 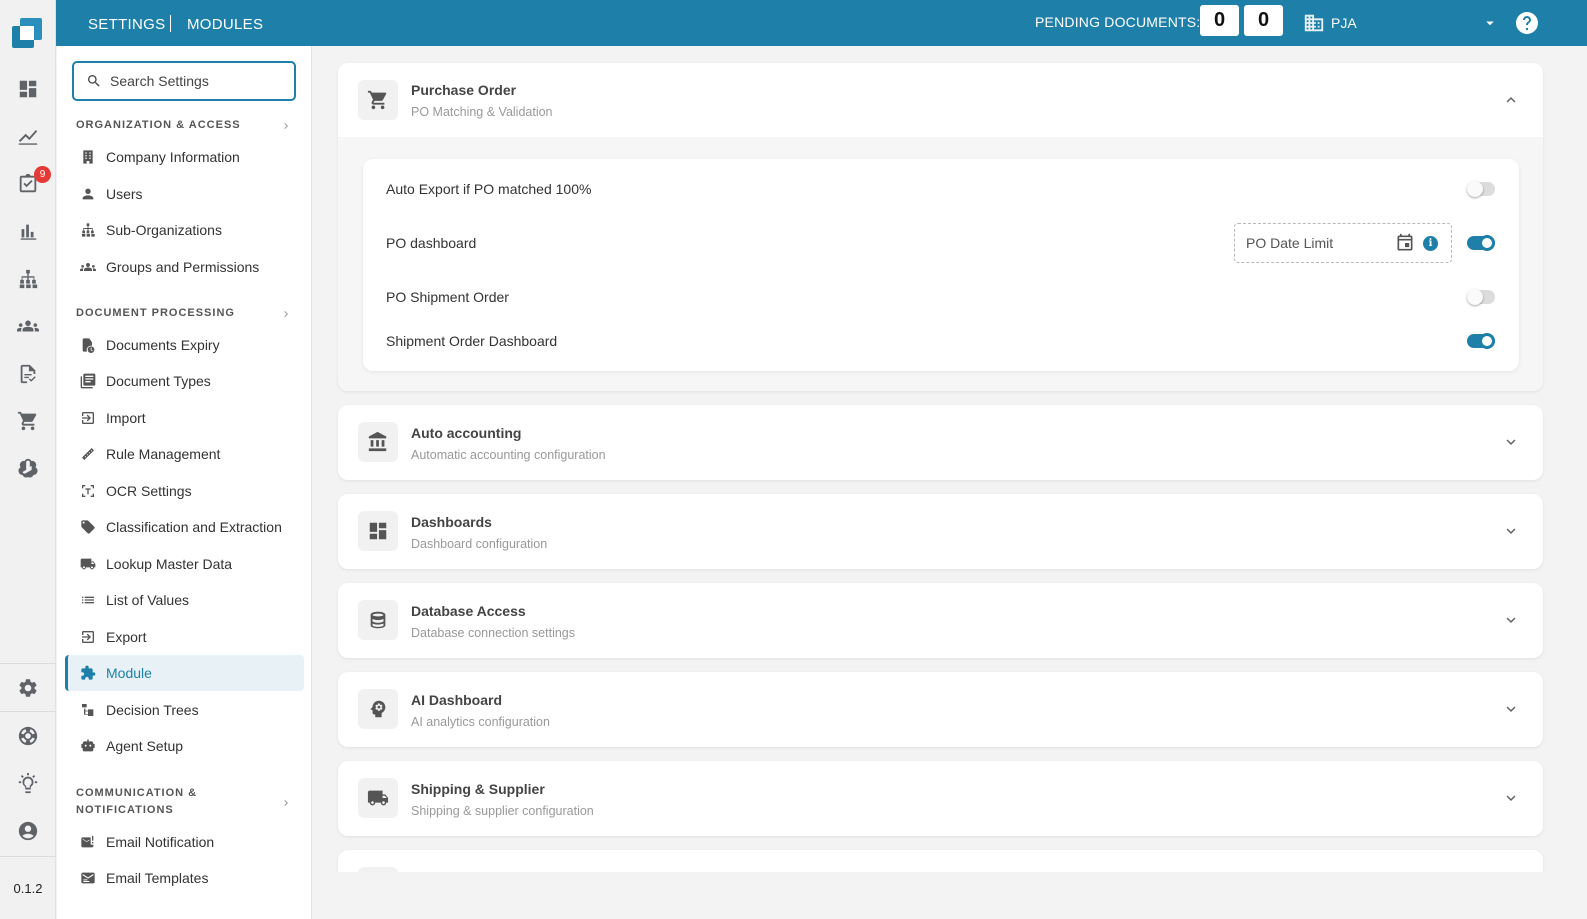 What do you see at coordinates (466, 433) in the screenshot?
I see `module-title: Auto accounting` at bounding box center [466, 433].